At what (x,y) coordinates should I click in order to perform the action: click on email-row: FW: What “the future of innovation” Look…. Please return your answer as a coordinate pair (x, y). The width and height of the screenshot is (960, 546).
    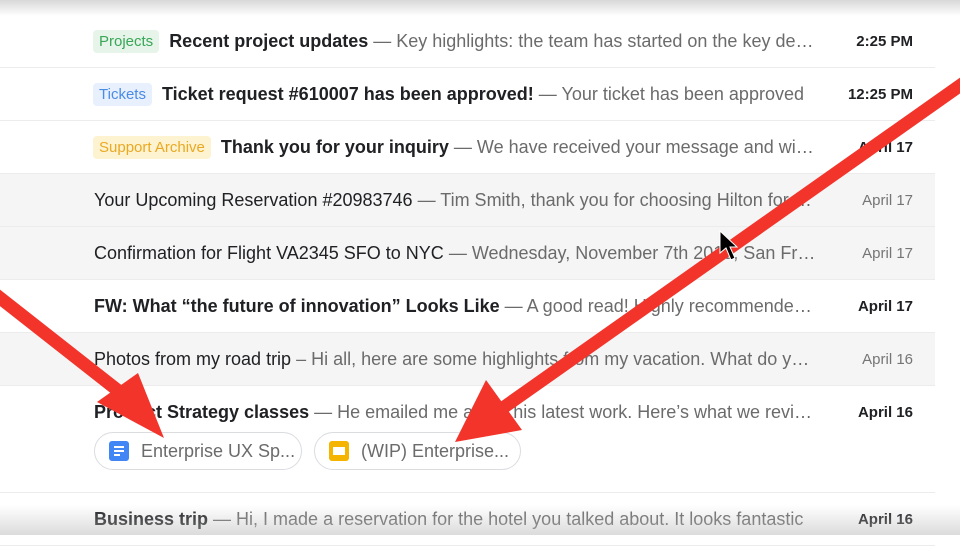
    Looking at the image, I should click on (467, 306).